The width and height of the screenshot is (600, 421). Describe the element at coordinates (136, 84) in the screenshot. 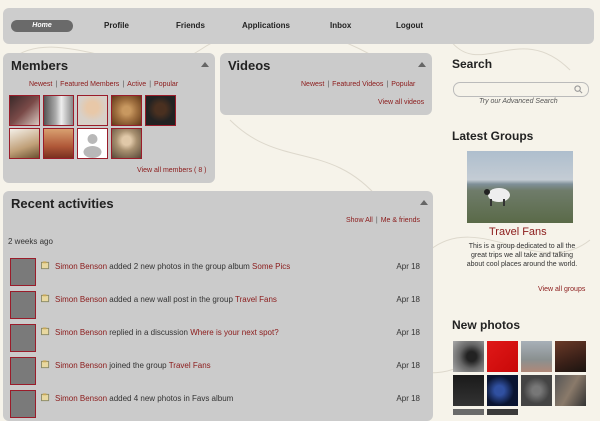

I see `members-tab-active: Active` at that location.